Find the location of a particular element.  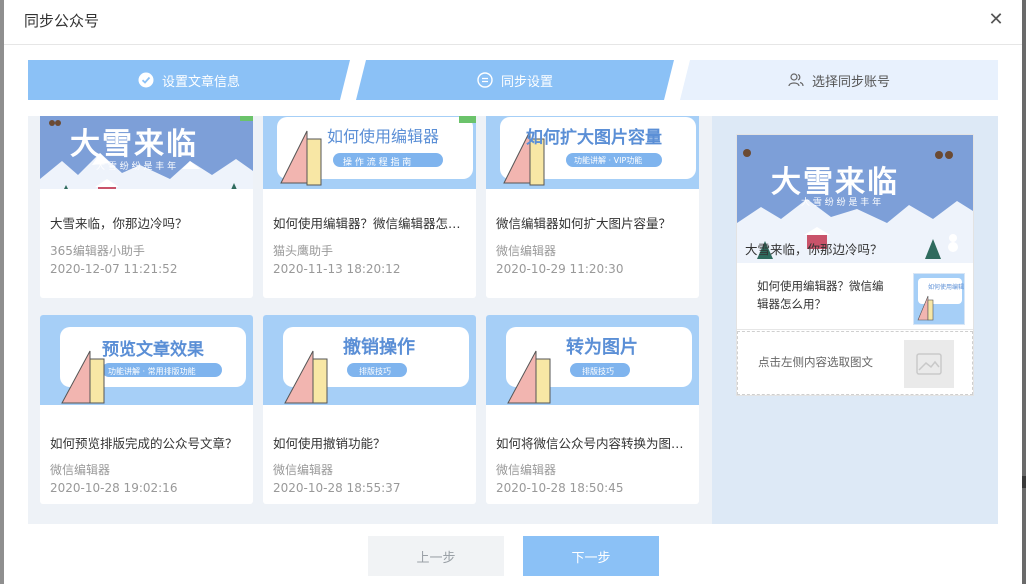

article-thumbnail: 预览文章效果 功能讲解 · 常用排版功能 is located at coordinates (146, 360).